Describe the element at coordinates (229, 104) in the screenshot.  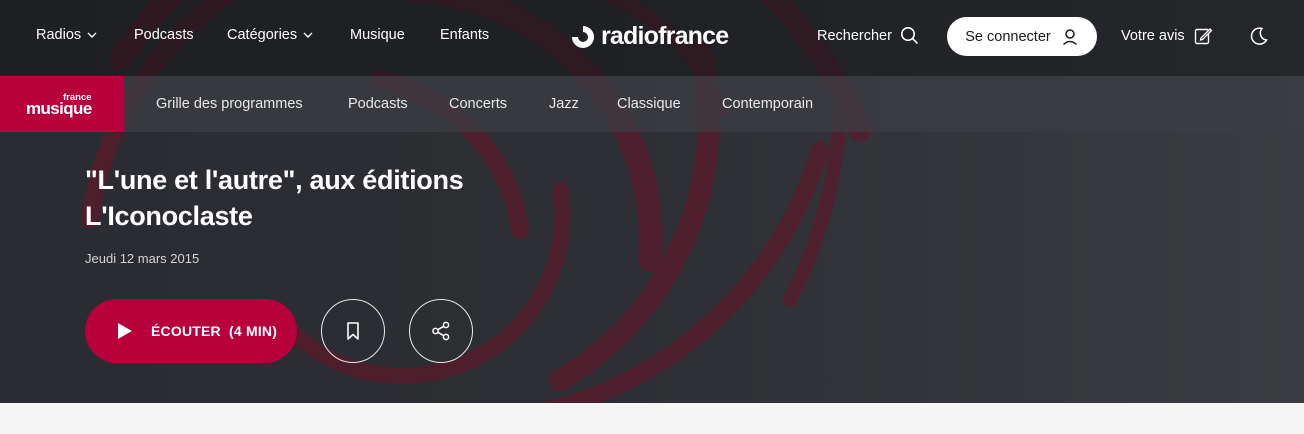
I see `station-menu-grille: Grille des programmes` at that location.